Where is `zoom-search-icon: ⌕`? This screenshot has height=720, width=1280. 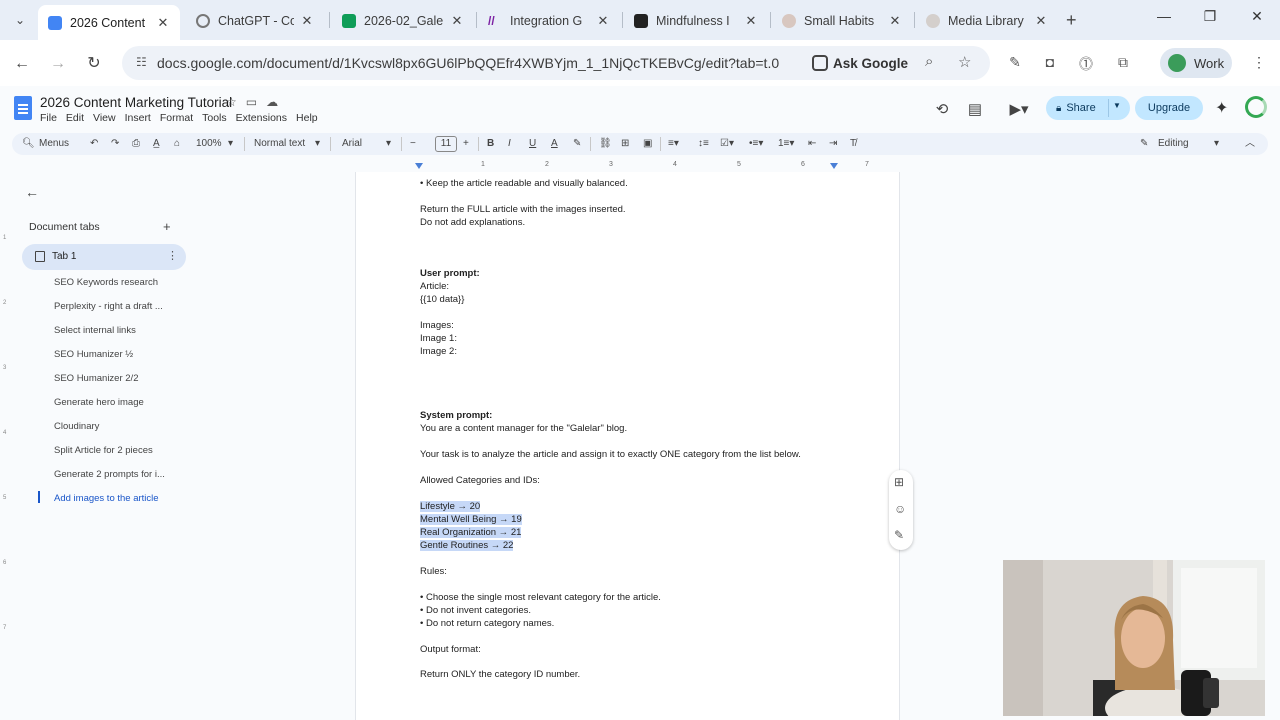 zoom-search-icon: ⌕ is located at coordinates (929, 61).